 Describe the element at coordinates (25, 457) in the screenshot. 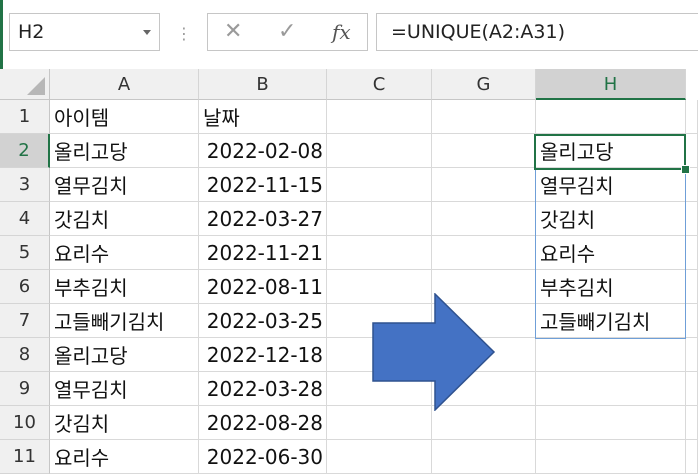

I see `row-header-11: 11` at that location.